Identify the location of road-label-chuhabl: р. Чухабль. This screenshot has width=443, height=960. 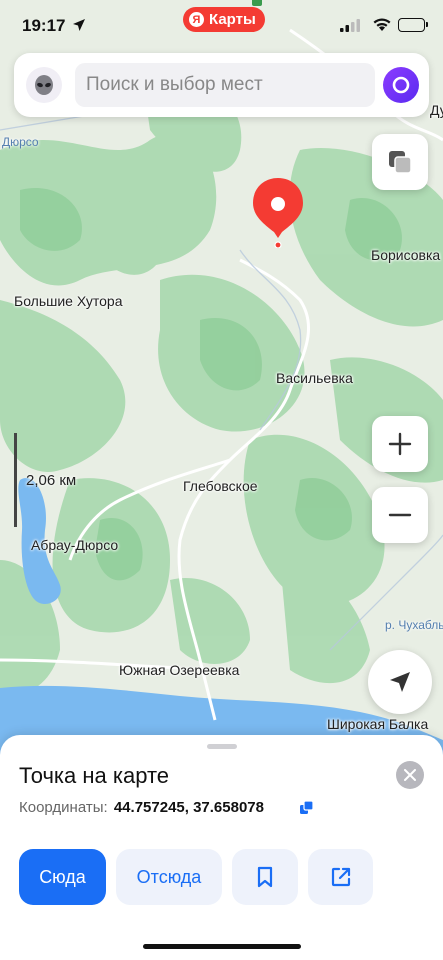
(414, 625).